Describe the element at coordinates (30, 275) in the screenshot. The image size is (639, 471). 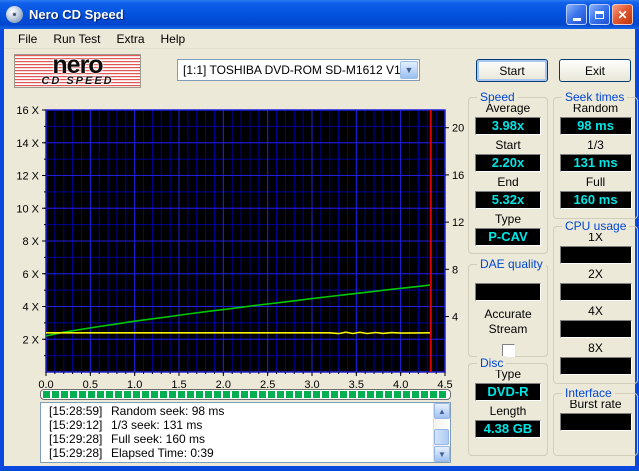
I see `svg-text: 6 X` at that location.